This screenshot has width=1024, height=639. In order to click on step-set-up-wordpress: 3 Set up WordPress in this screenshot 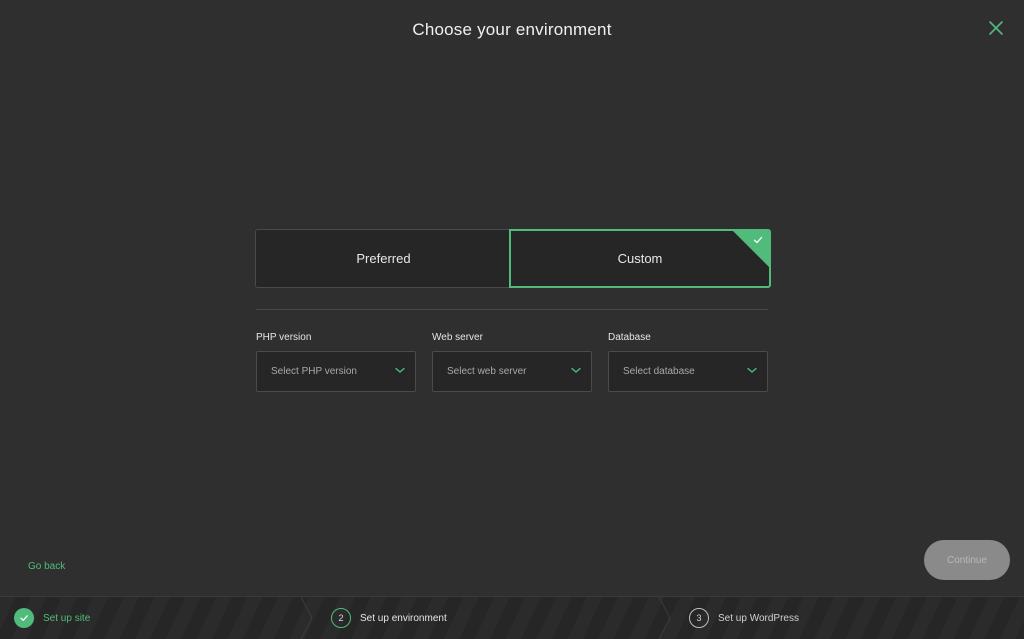, I will do `click(744, 618)`.